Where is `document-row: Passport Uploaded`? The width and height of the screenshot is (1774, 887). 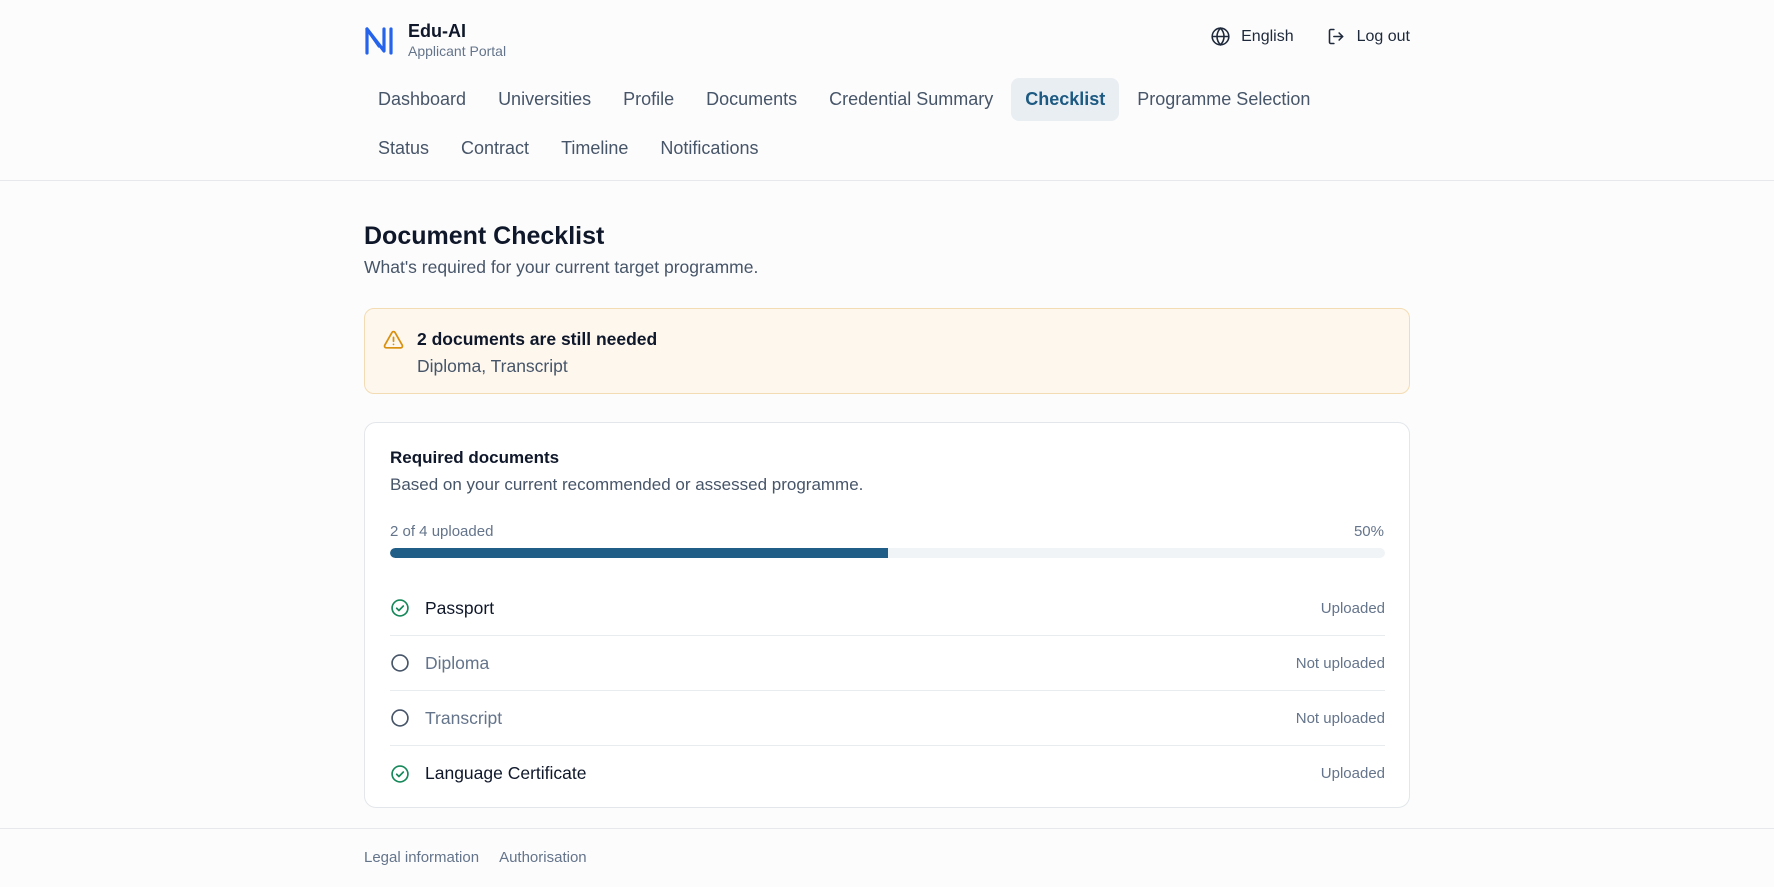 document-row: Passport Uploaded is located at coordinates (887, 608).